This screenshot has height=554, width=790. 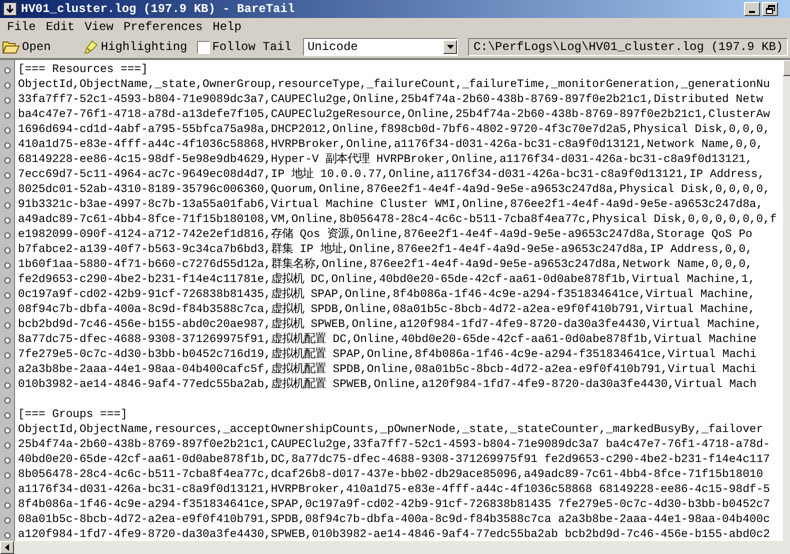 What do you see at coordinates (158, 9) in the screenshot?
I see `window-title: HV01_cluster.log (197.9 KB) - BareTail` at bounding box center [158, 9].